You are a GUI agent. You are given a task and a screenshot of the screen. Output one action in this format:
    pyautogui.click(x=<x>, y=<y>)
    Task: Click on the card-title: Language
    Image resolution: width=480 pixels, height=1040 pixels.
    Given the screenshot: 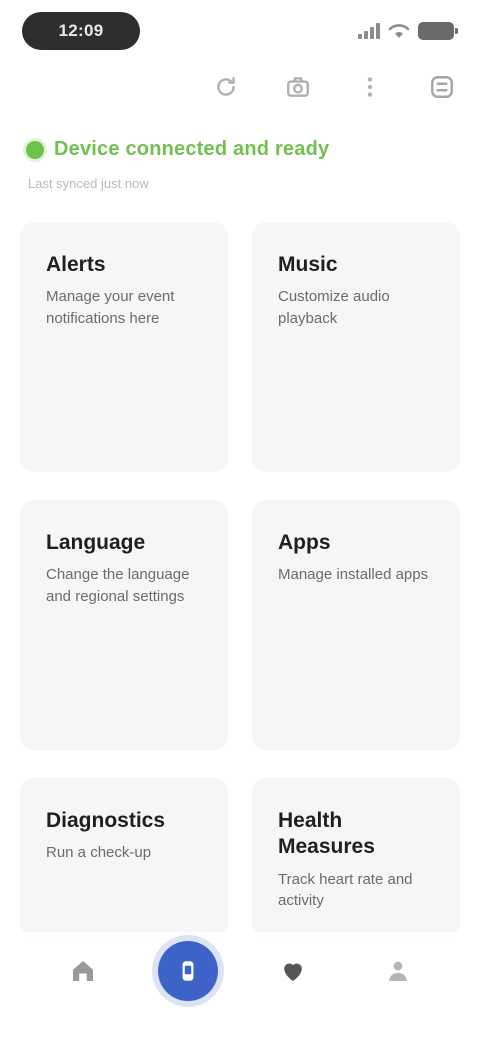 What is the action you would take?
    pyautogui.click(x=96, y=542)
    